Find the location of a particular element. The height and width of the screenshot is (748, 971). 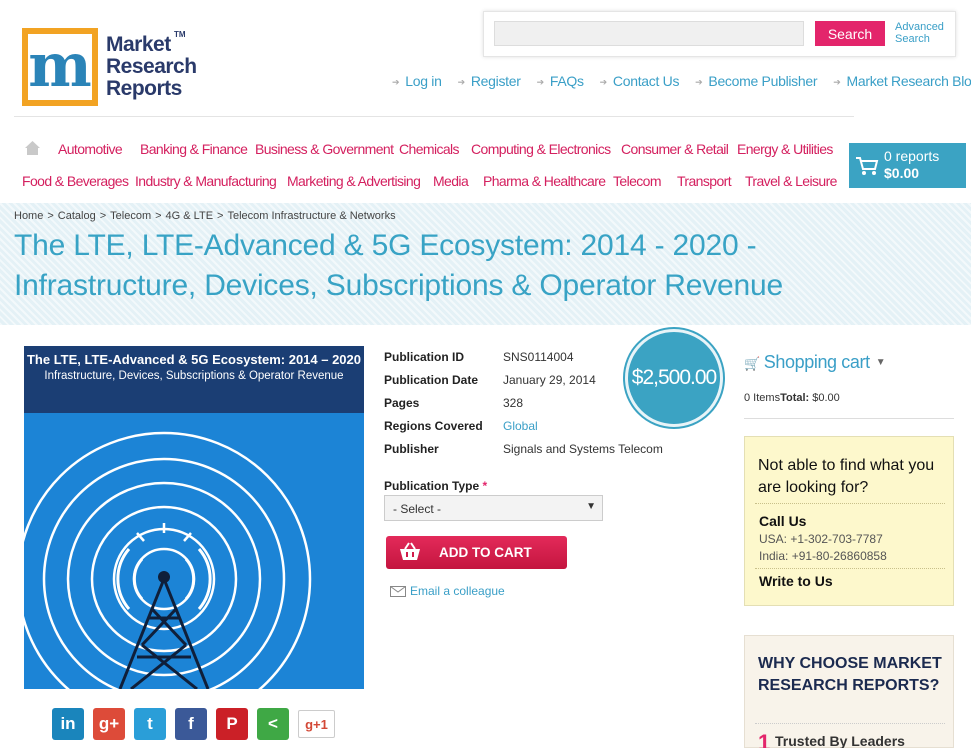

logo-line3: Reports is located at coordinates (144, 88).